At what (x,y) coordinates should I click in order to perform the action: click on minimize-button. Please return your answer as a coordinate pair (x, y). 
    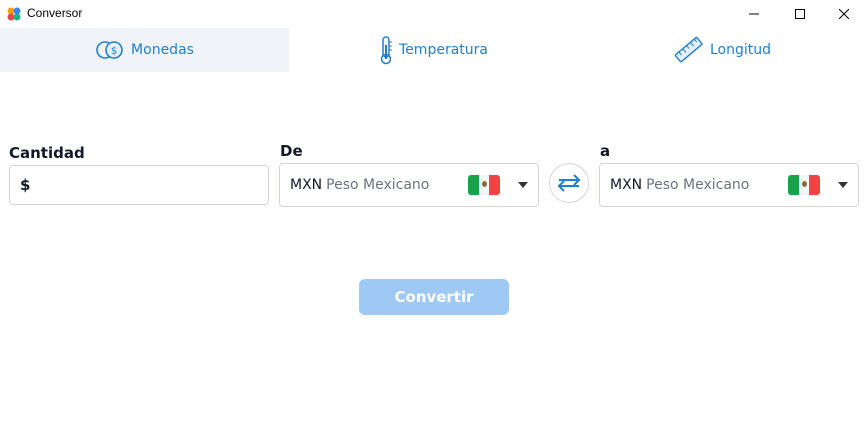
    Looking at the image, I should click on (754, 14).